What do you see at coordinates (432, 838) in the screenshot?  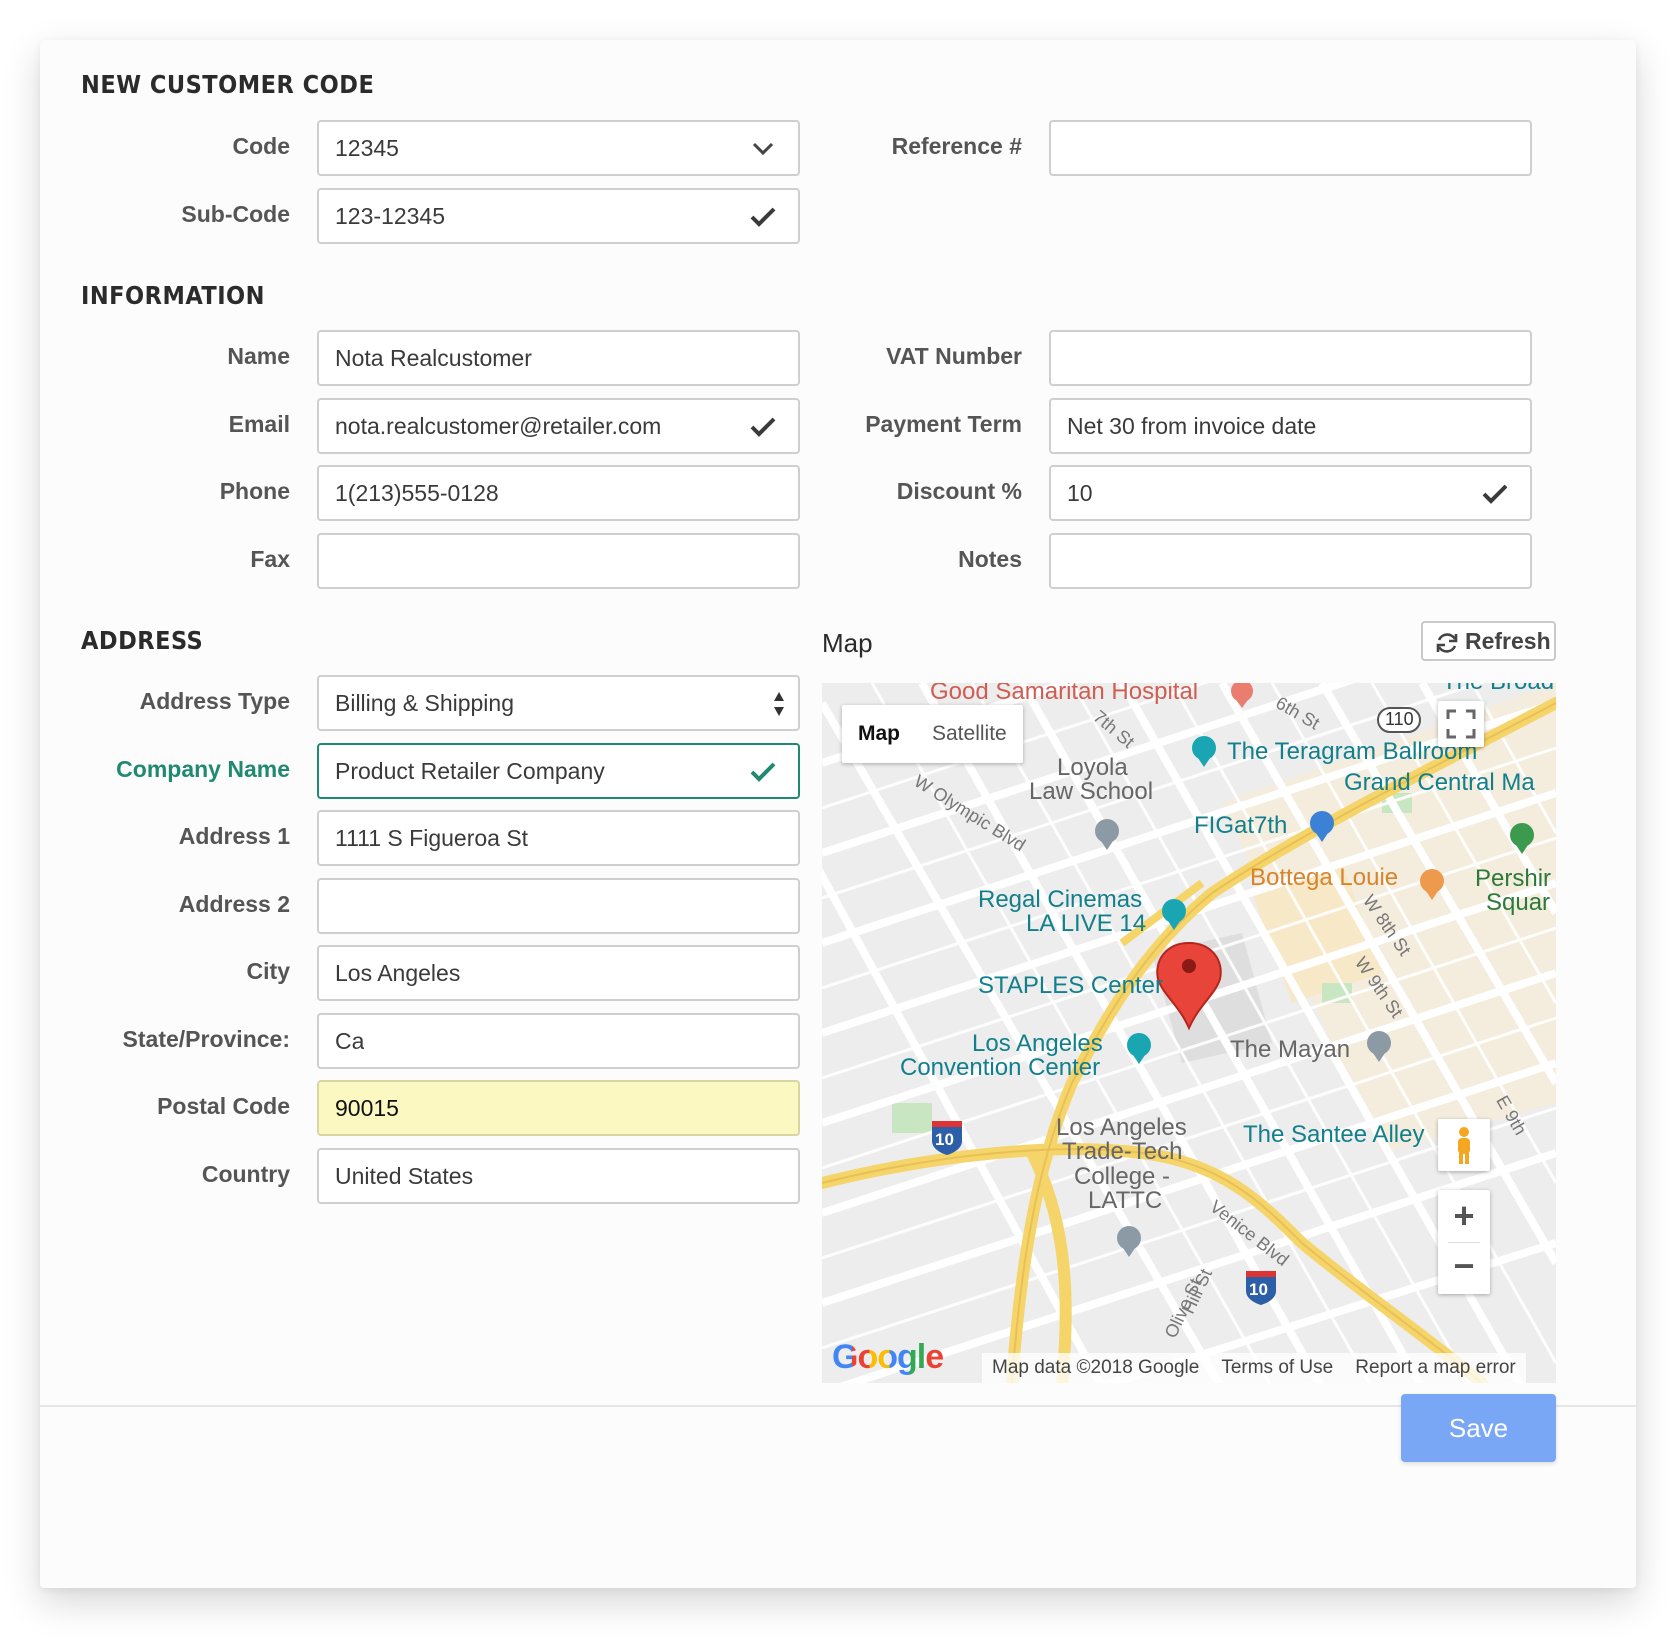 I see `address1-value: 1111 S Figueroa St` at bounding box center [432, 838].